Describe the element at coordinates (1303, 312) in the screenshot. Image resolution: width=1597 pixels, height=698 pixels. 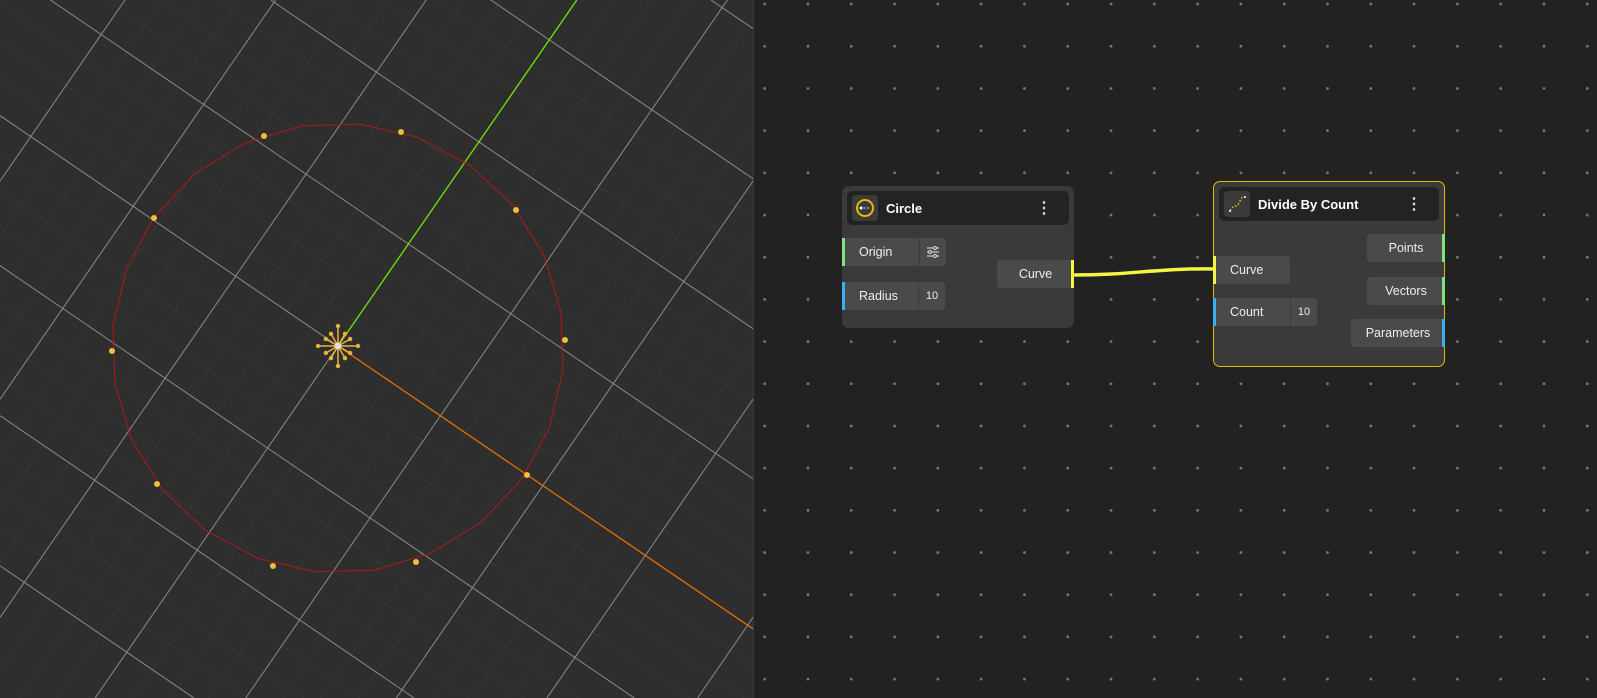
I see `count-value: 10` at that location.